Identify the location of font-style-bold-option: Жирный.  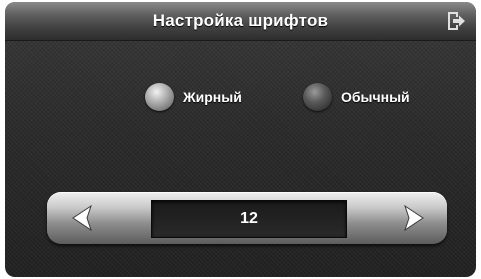
(202, 97).